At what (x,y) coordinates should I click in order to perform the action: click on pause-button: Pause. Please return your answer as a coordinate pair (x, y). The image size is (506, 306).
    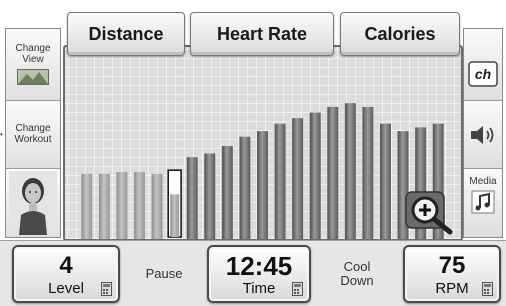
    Looking at the image, I should click on (164, 274).